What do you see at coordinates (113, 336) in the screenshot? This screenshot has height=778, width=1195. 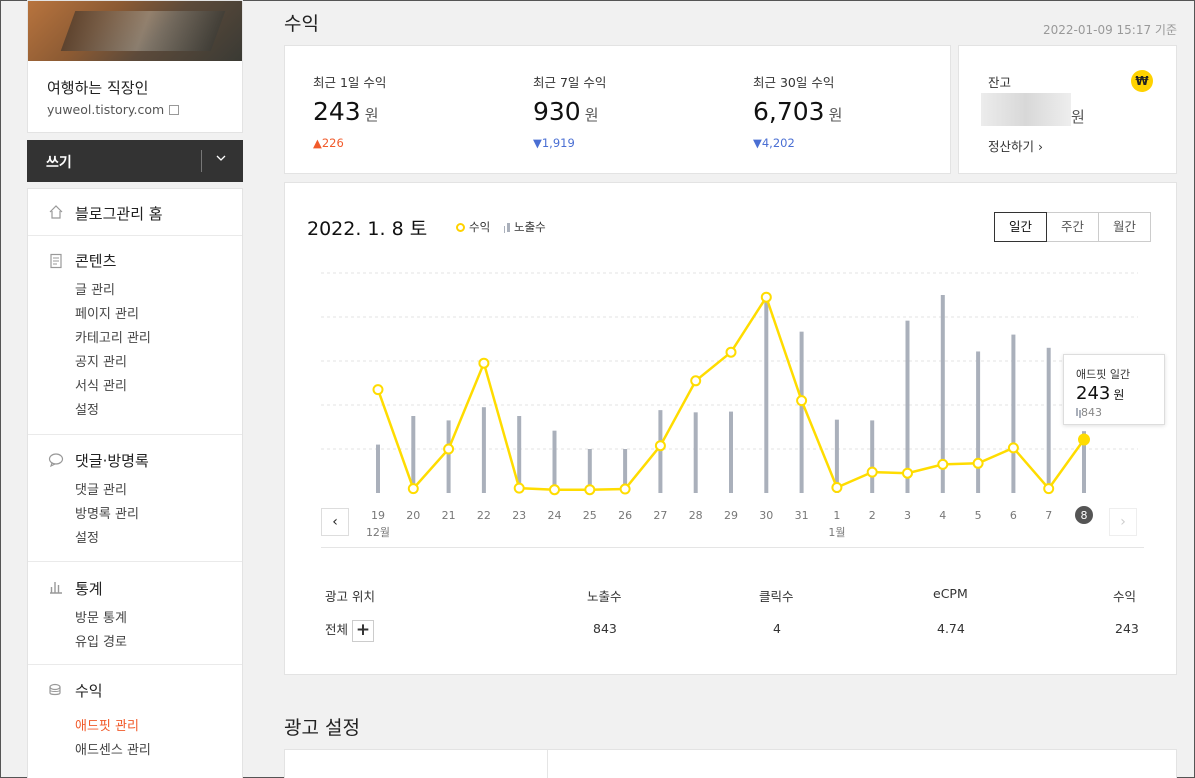 I see `sidebar-item-category-manage: 카테고리 관리` at bounding box center [113, 336].